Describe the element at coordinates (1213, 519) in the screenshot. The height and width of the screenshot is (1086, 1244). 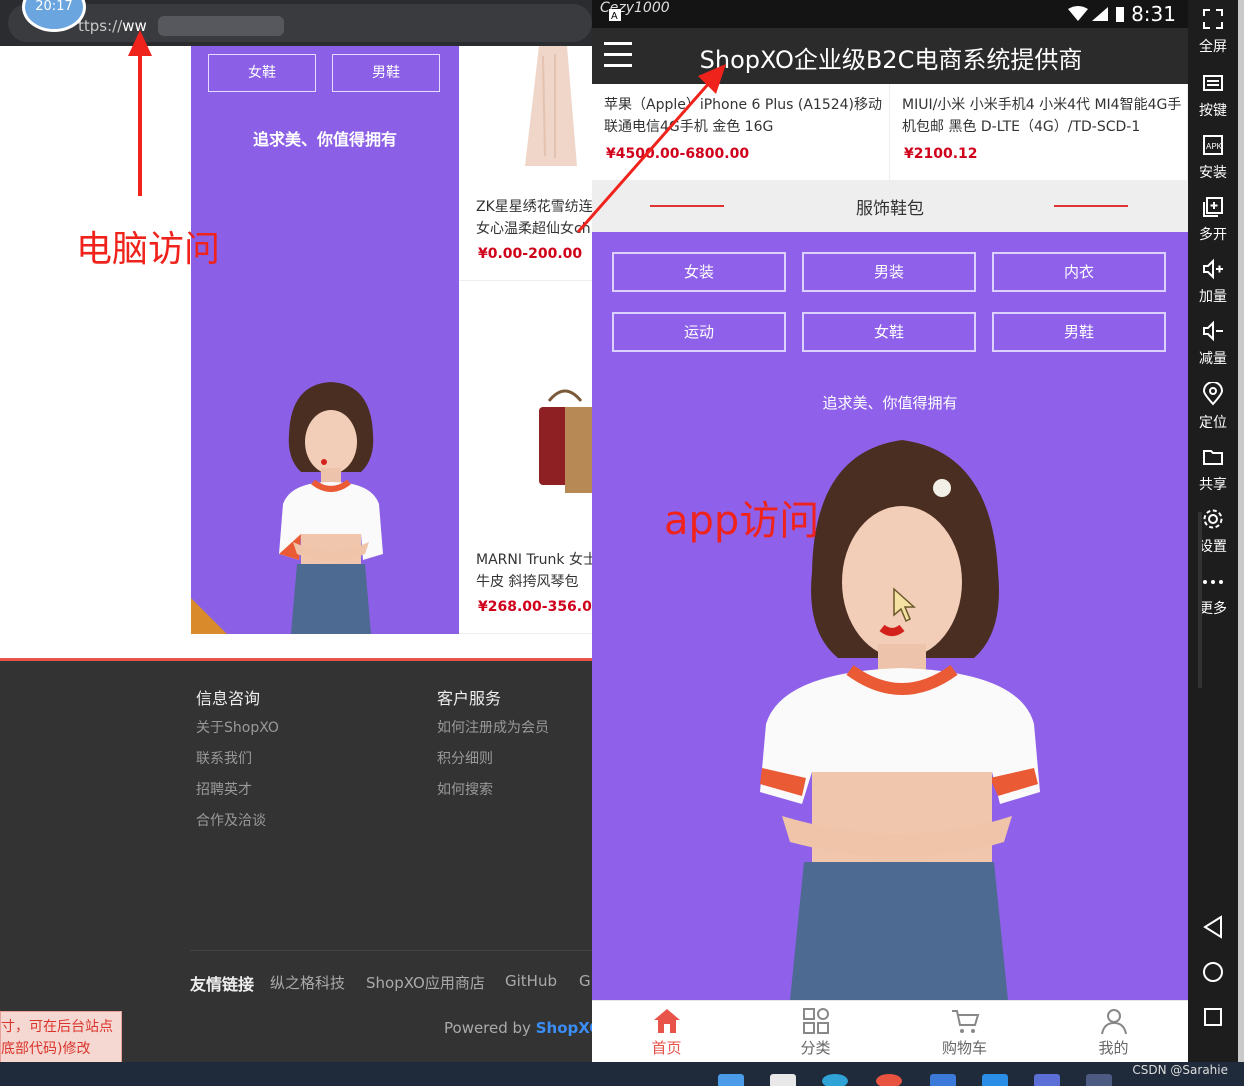
I see `settings-icon` at that location.